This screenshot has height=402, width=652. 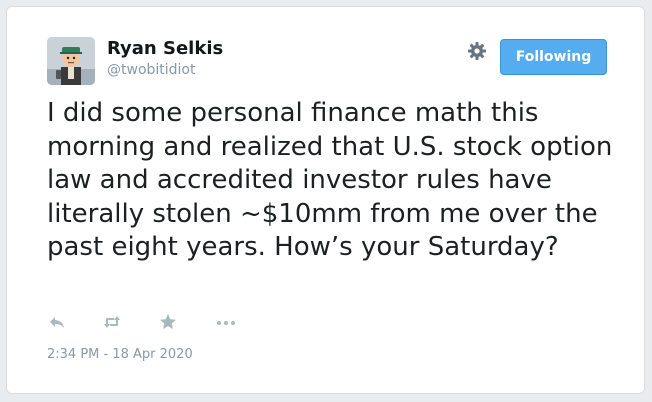 I want to click on following-button: Following, so click(x=553, y=57).